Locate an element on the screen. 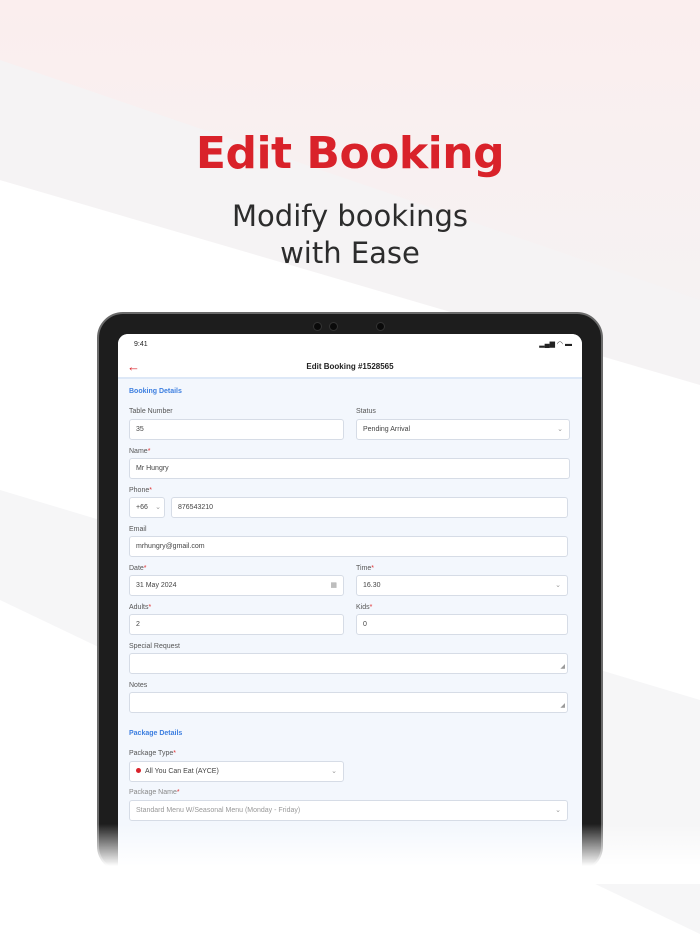  label-package-name: Package Name* is located at coordinates (154, 792).